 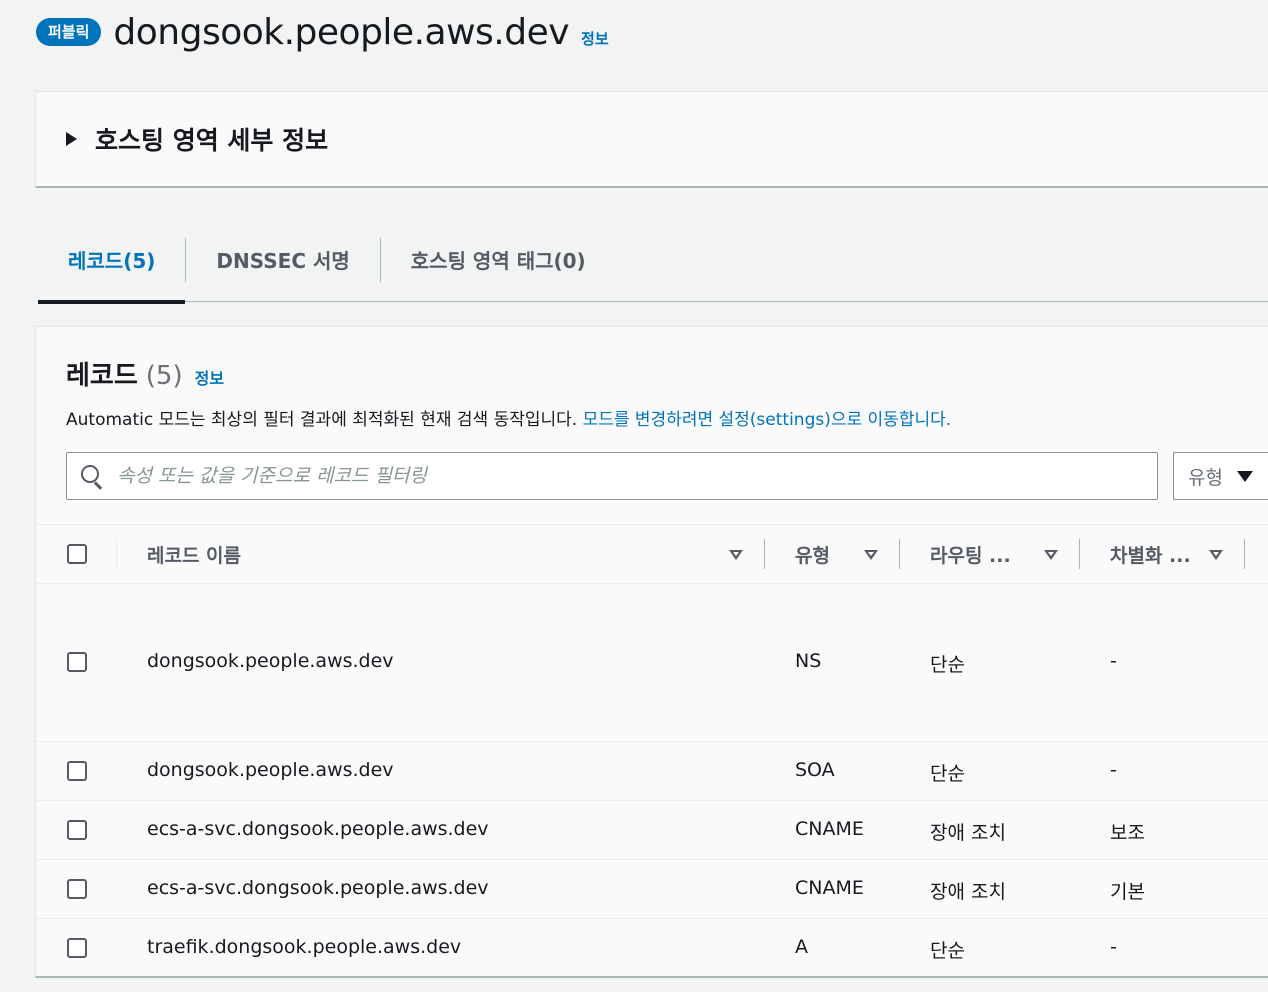 What do you see at coordinates (341, 32) in the screenshot?
I see `page-title: dongsook.people.aws.dev` at bounding box center [341, 32].